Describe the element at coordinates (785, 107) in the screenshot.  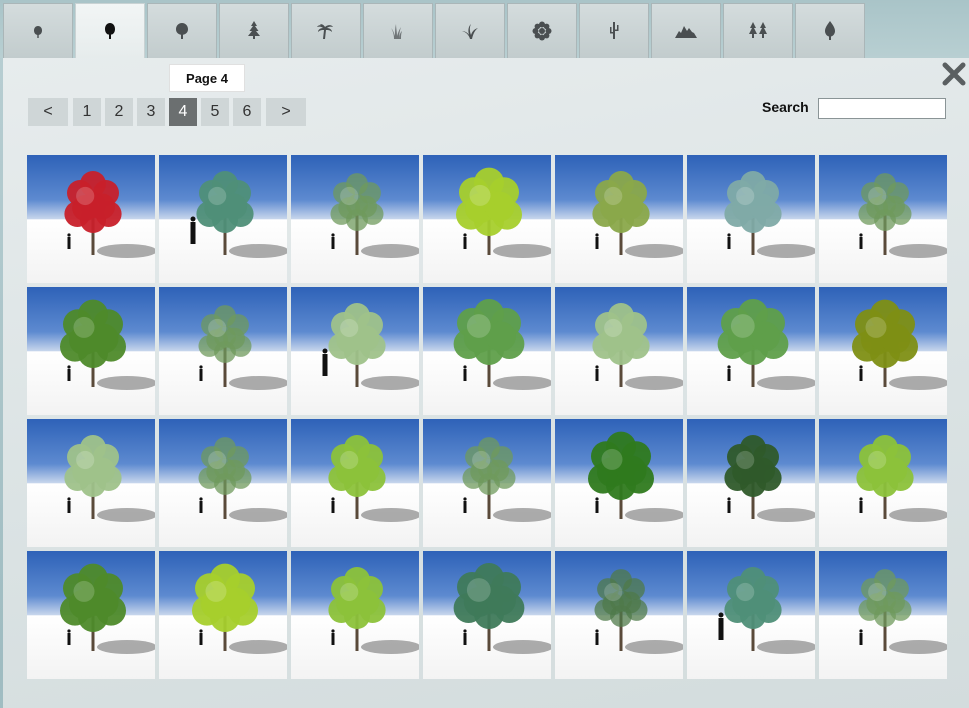
I see `search-label: Search` at that location.